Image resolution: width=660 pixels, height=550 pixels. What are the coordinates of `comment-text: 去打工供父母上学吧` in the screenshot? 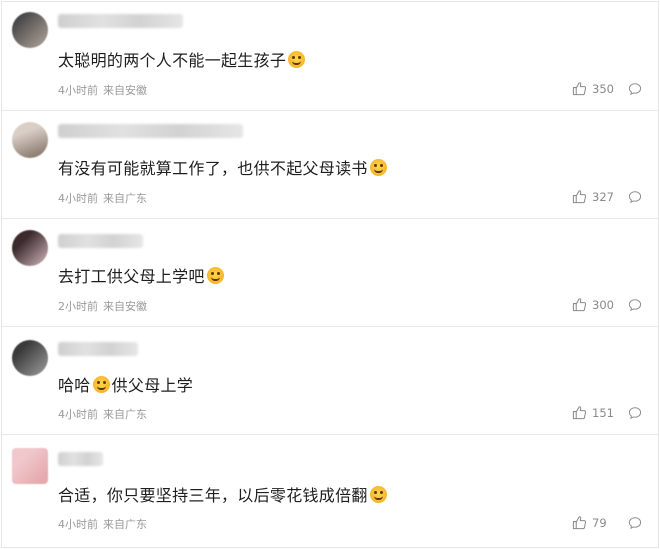 It's located at (141, 275).